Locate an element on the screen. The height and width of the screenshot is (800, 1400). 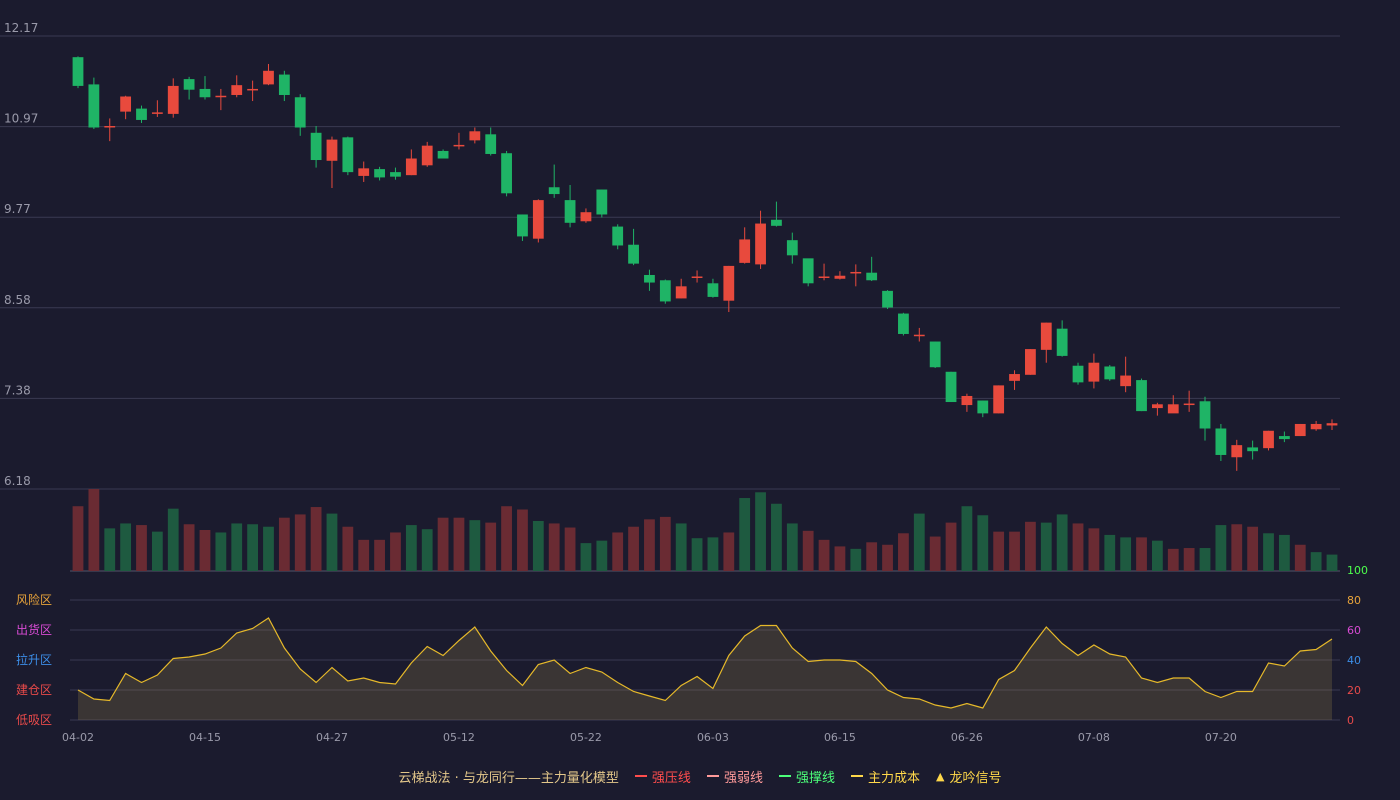
volume-layer is located at coordinates (705, 530).